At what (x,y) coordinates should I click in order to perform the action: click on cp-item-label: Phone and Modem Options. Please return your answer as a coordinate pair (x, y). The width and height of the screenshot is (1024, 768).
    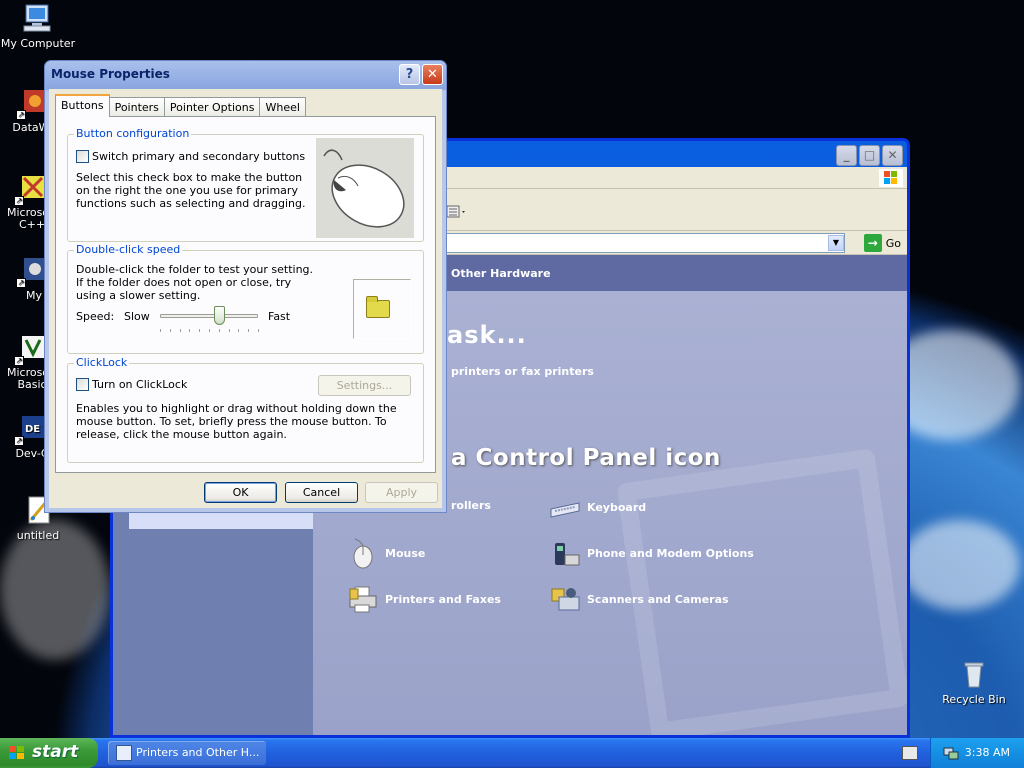
    Looking at the image, I should click on (670, 553).